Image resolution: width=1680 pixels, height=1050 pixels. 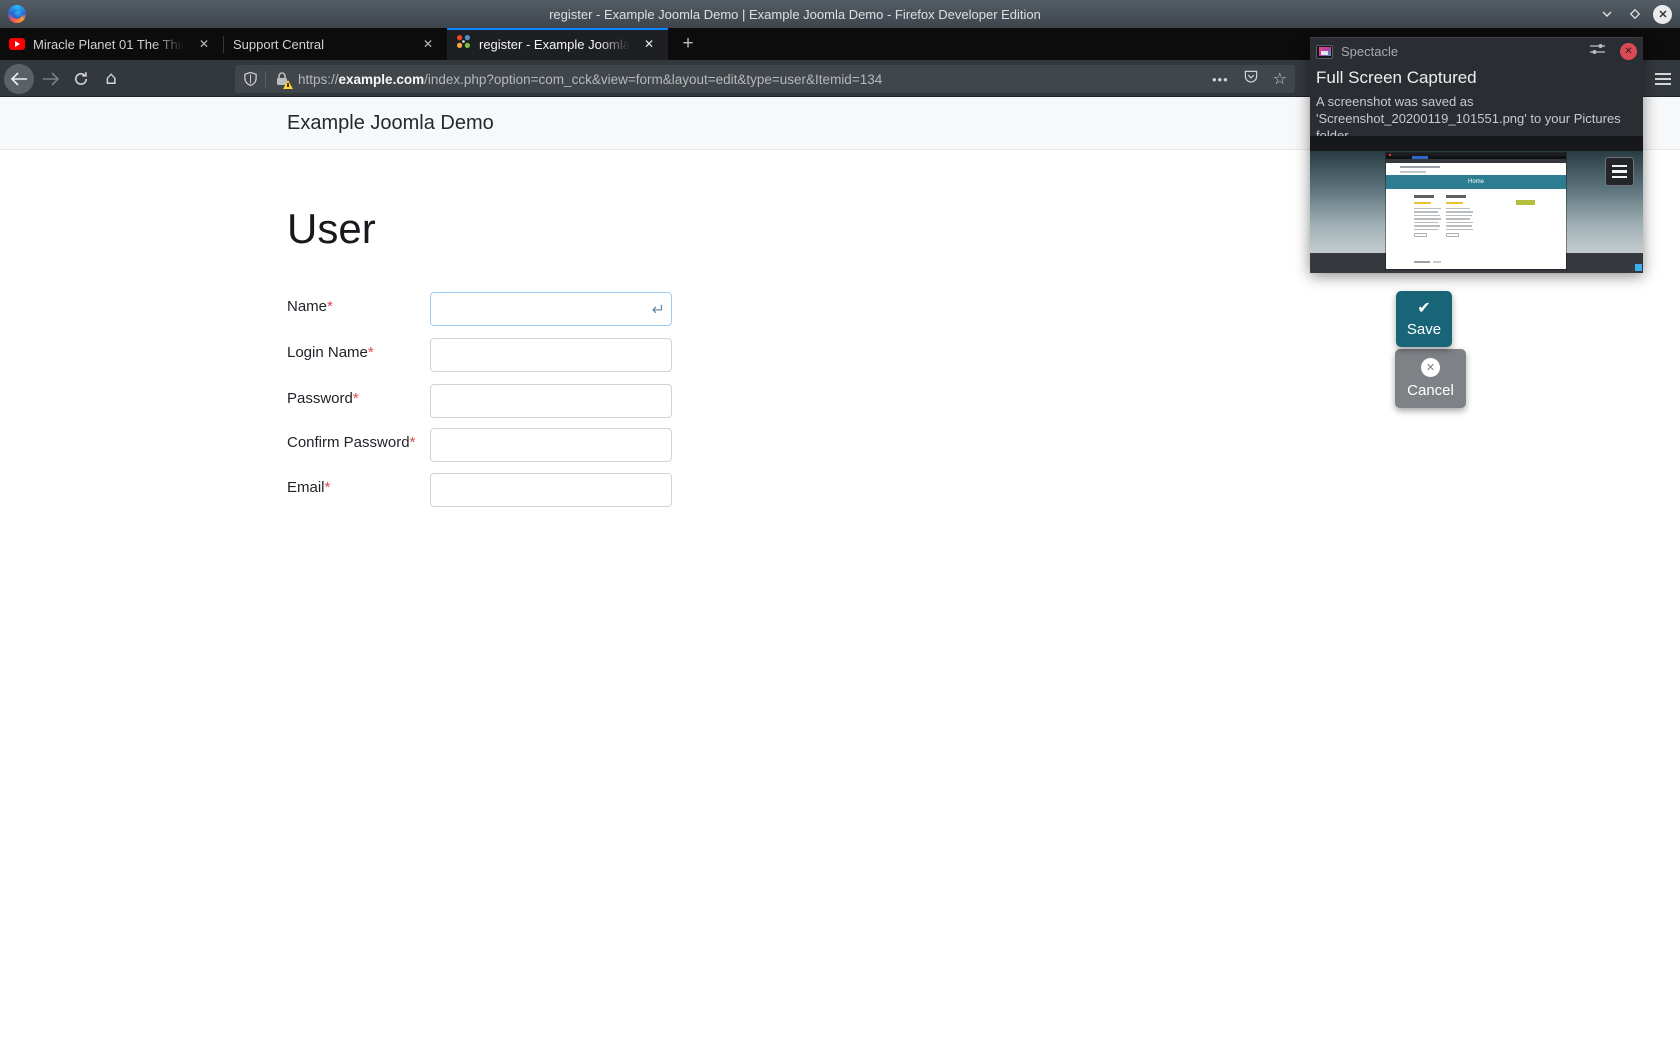 What do you see at coordinates (381, 79) in the screenshot?
I see `url-domain: example.com` at bounding box center [381, 79].